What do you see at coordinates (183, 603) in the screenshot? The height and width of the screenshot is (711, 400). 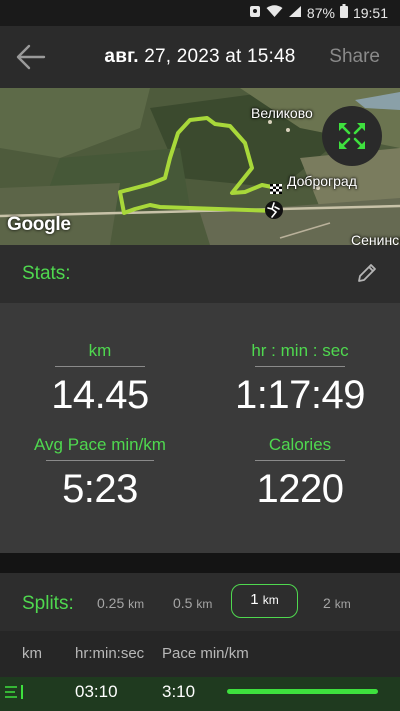 I see `split-option-value: 0.5` at bounding box center [183, 603].